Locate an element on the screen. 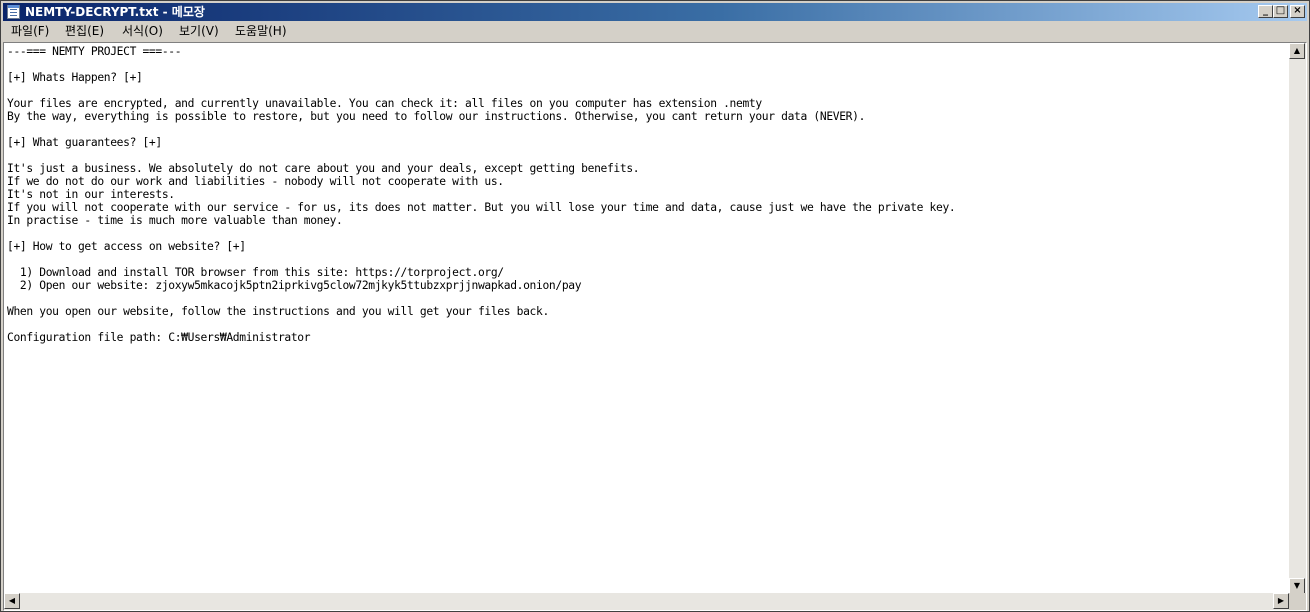 This screenshot has width=1310, height=612. text-line: It's not in our interests. is located at coordinates (91, 194).